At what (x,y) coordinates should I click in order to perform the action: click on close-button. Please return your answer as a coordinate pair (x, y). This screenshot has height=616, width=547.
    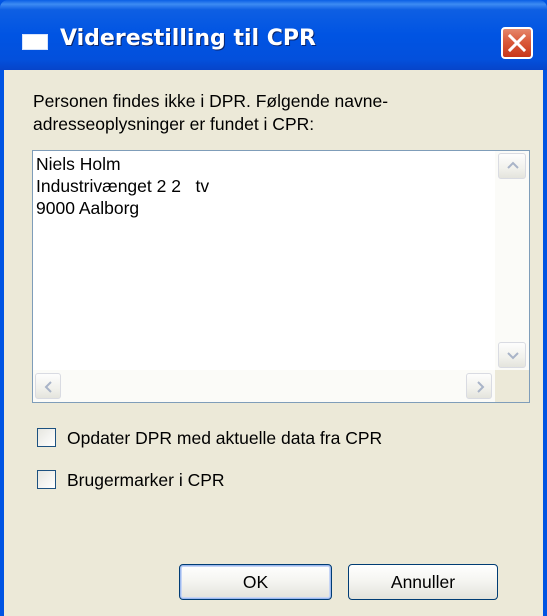
    Looking at the image, I should click on (517, 43).